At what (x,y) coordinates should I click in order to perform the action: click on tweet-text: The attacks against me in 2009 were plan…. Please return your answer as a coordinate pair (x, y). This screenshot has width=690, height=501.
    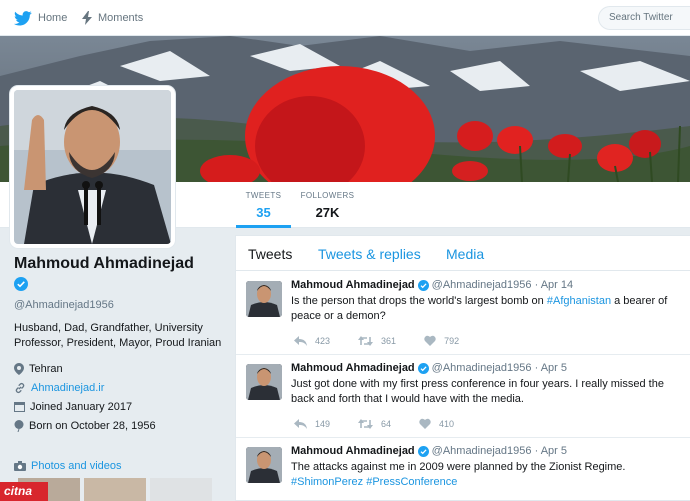
    Looking at the image, I should click on (483, 475).